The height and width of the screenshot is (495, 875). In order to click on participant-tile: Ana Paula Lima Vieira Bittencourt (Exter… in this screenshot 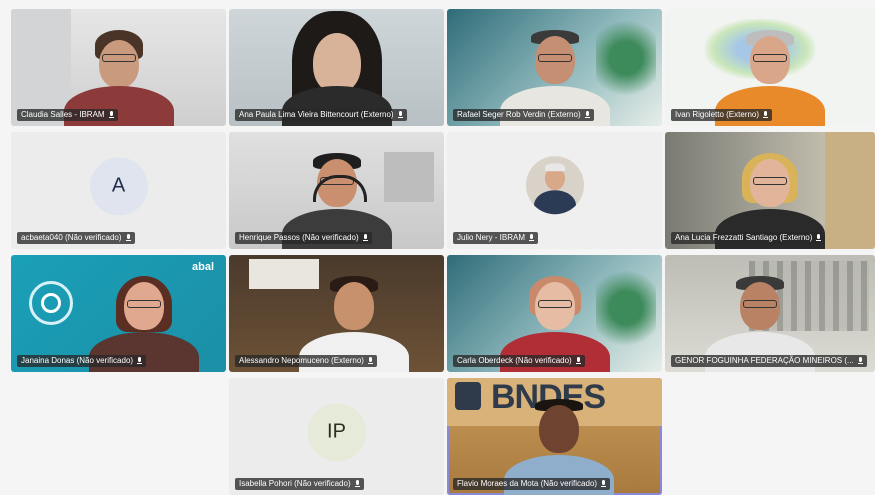, I will do `click(336, 67)`.